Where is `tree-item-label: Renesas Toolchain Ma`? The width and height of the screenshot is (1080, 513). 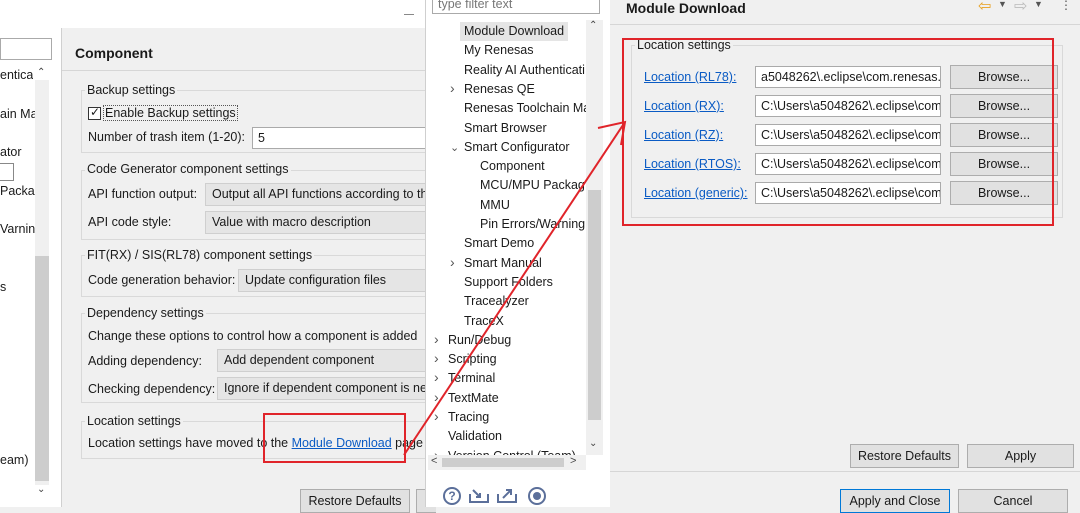
tree-item-label: Renesas Toolchain Ma is located at coordinates (527, 108).